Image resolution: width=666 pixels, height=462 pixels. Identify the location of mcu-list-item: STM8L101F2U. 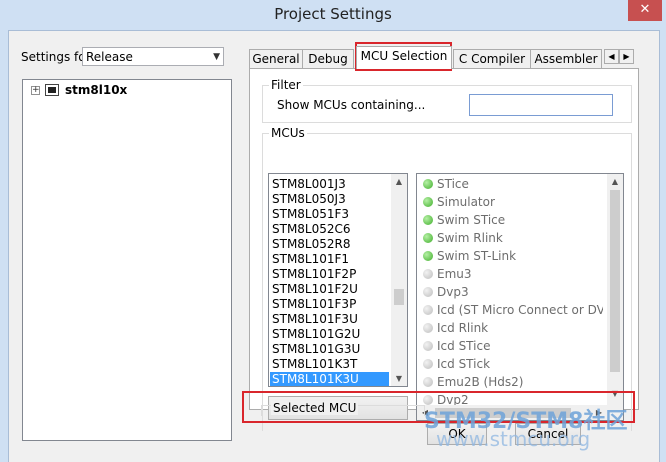
(315, 289).